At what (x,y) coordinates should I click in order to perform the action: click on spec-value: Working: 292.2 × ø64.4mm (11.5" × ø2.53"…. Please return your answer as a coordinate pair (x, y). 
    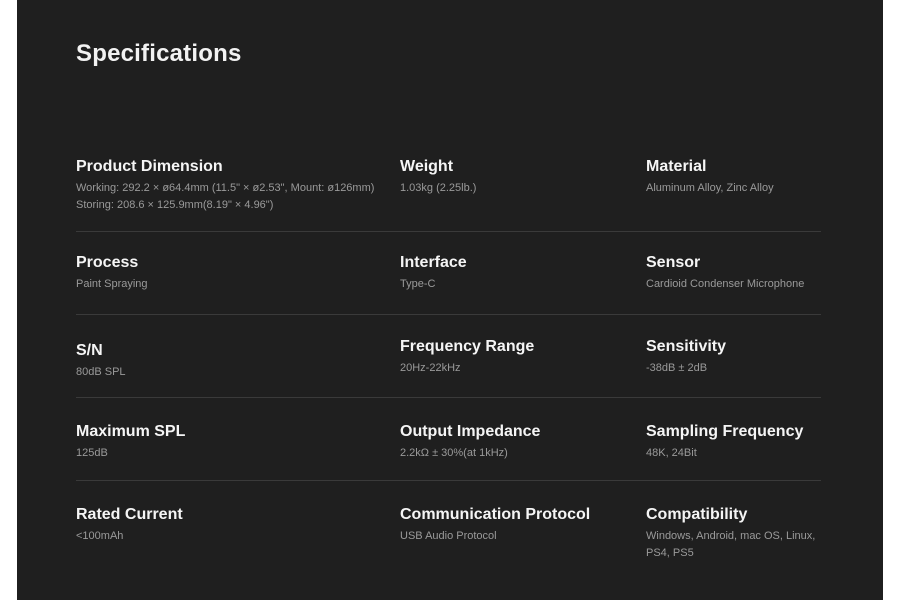
    Looking at the image, I should click on (225, 196).